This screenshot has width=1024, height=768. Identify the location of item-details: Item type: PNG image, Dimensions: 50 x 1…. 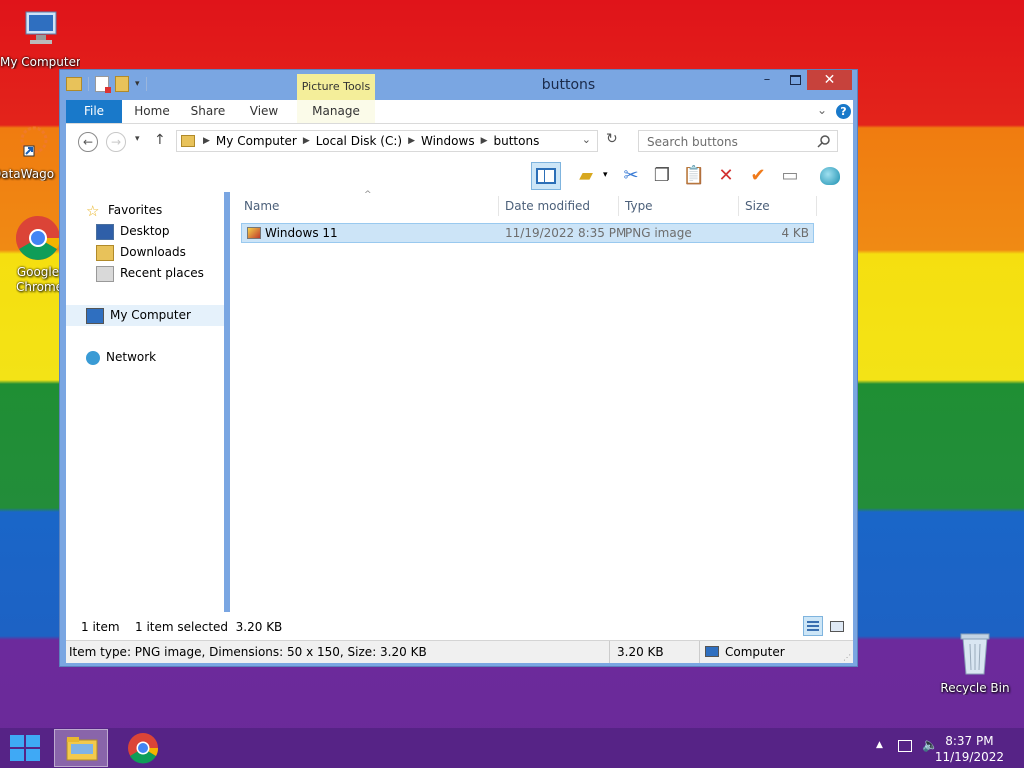
(248, 652).